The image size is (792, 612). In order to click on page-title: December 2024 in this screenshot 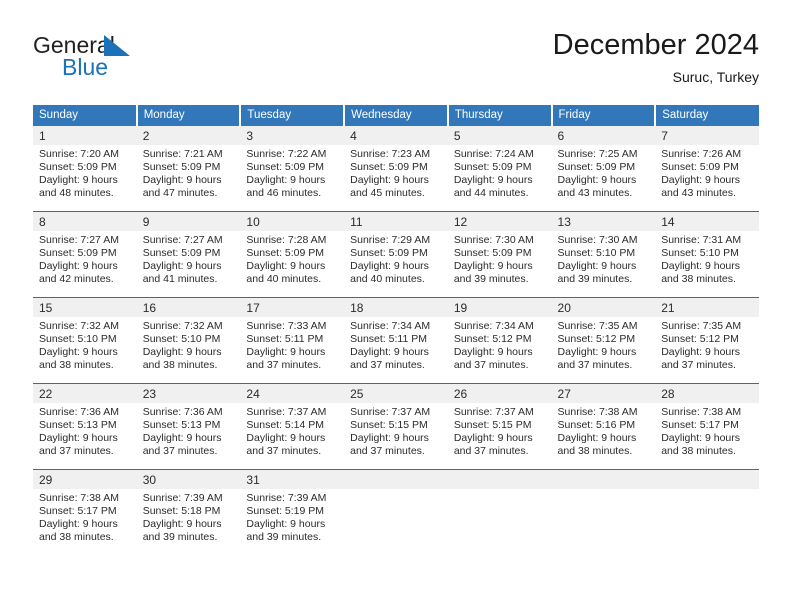, I will do `click(655, 45)`.